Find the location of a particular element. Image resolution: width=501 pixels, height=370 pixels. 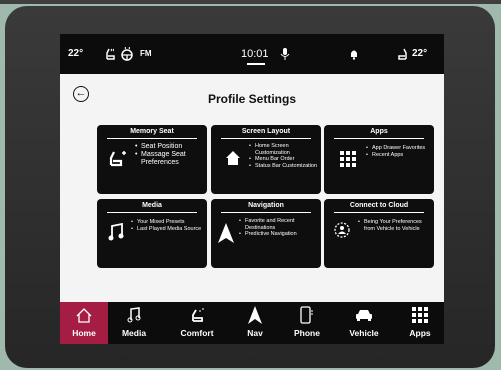

driver-temperature: 22° is located at coordinates (75, 54).